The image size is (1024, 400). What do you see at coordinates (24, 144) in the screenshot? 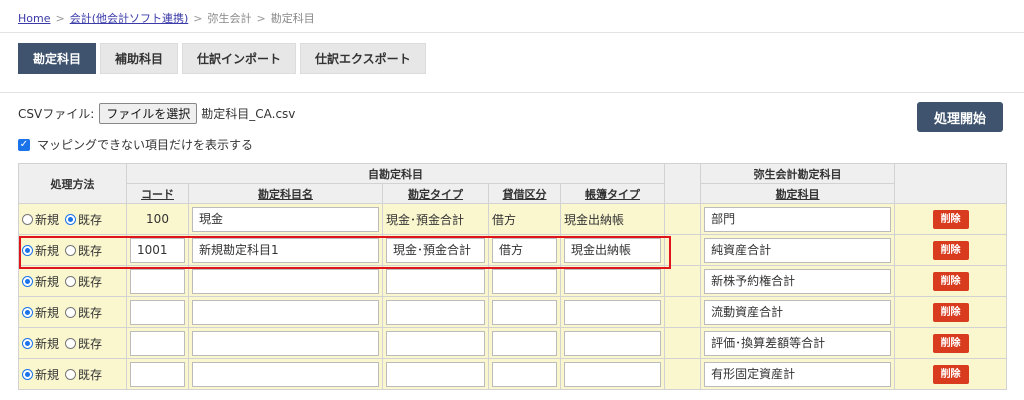
I see `mapping-filter-checkbox: ✓` at bounding box center [24, 144].